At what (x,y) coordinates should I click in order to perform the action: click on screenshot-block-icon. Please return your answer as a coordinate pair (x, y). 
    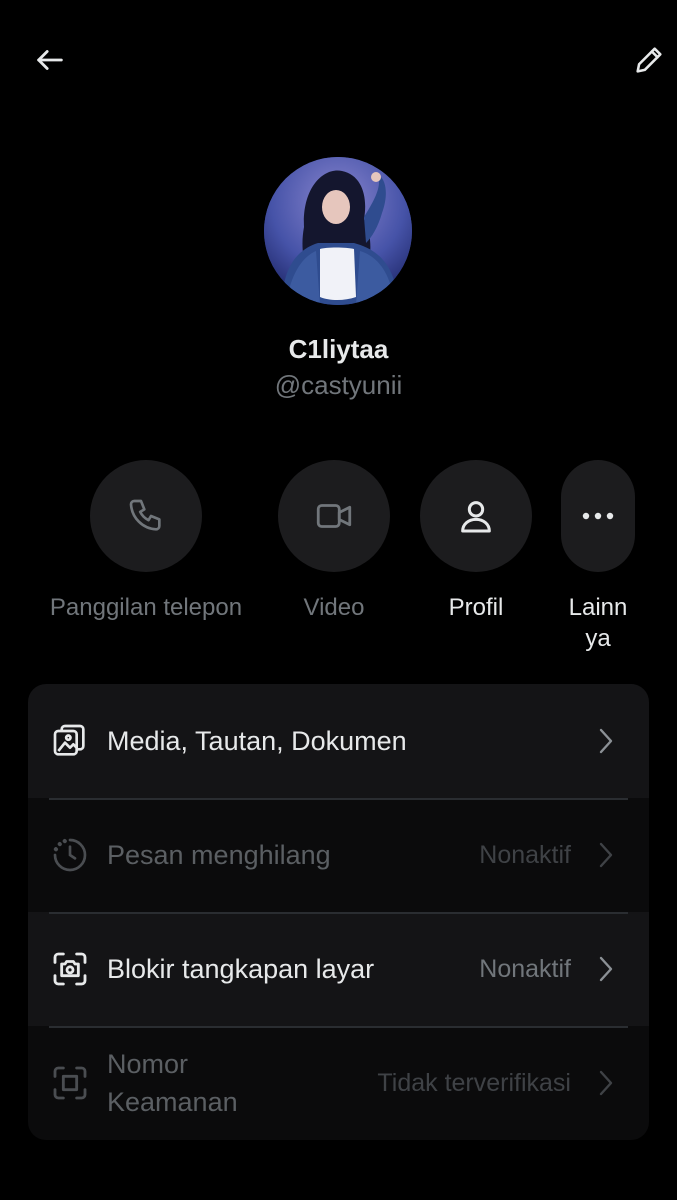
    Looking at the image, I should click on (70, 969).